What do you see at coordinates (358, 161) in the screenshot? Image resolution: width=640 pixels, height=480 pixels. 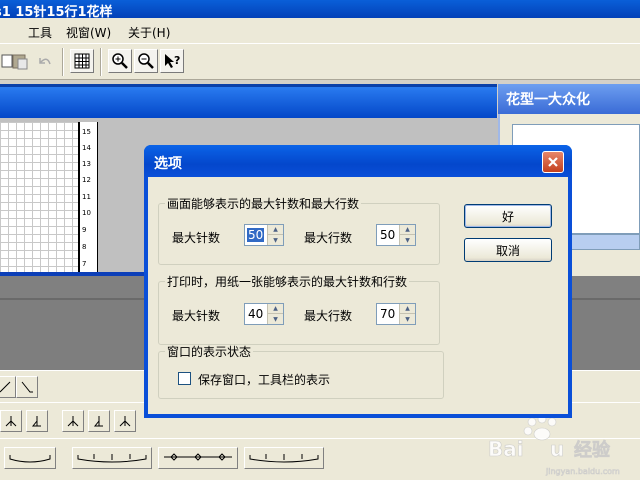 I see `dialog-titlebar: 选项` at bounding box center [358, 161].